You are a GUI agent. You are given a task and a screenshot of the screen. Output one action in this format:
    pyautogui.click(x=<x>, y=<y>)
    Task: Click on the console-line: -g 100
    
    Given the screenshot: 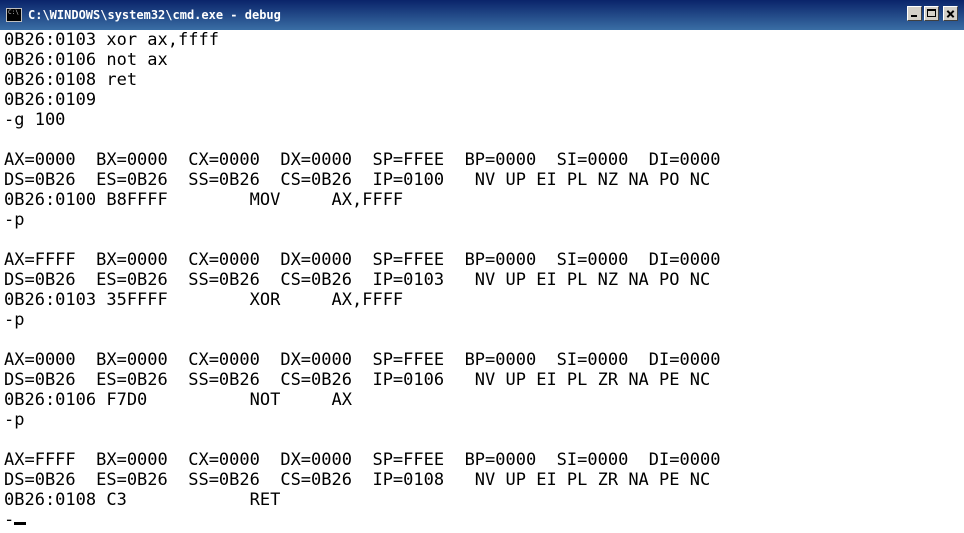 What is the action you would take?
    pyautogui.click(x=35, y=120)
    